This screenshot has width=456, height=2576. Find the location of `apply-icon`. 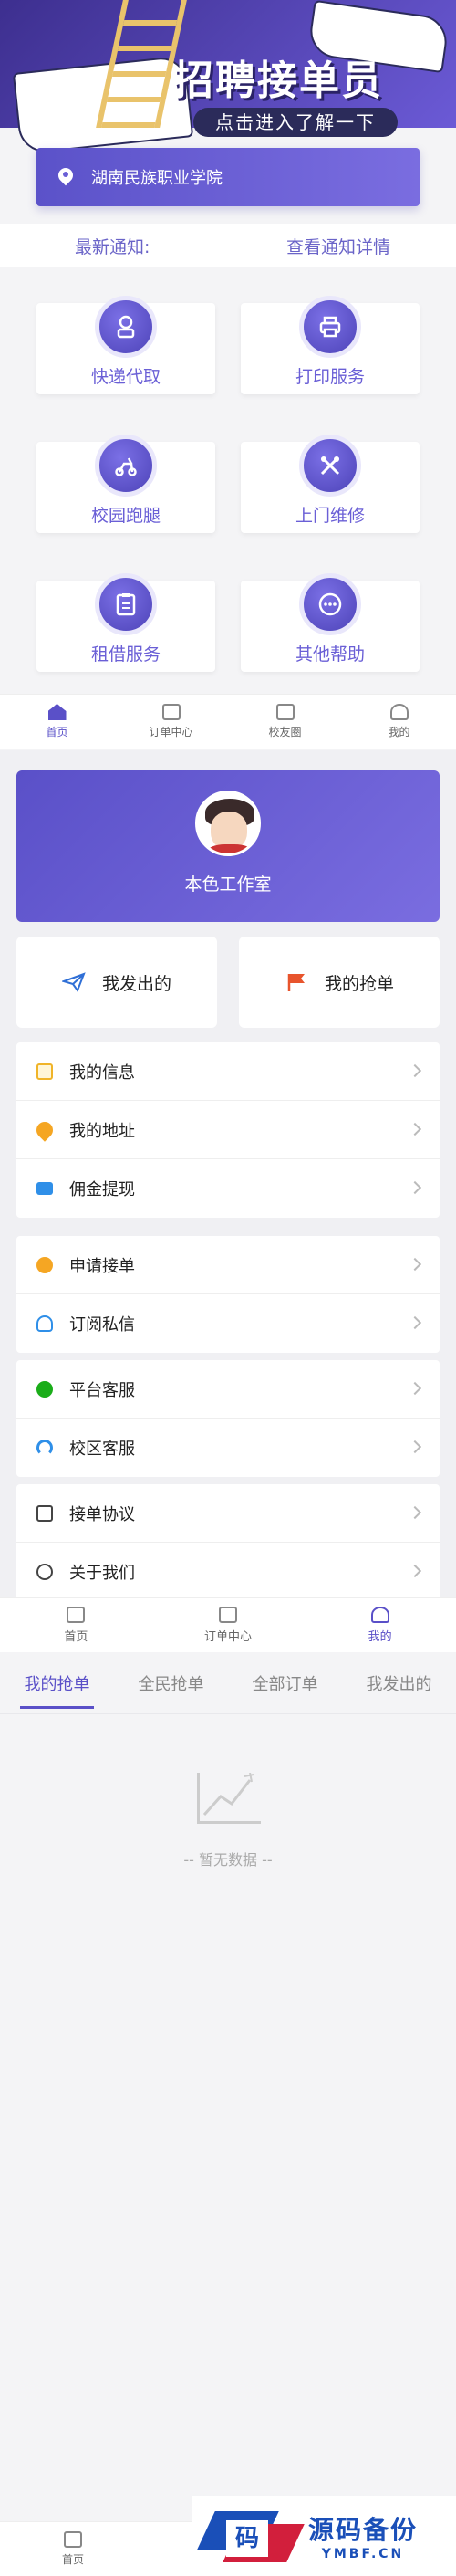

apply-icon is located at coordinates (44, 1264).